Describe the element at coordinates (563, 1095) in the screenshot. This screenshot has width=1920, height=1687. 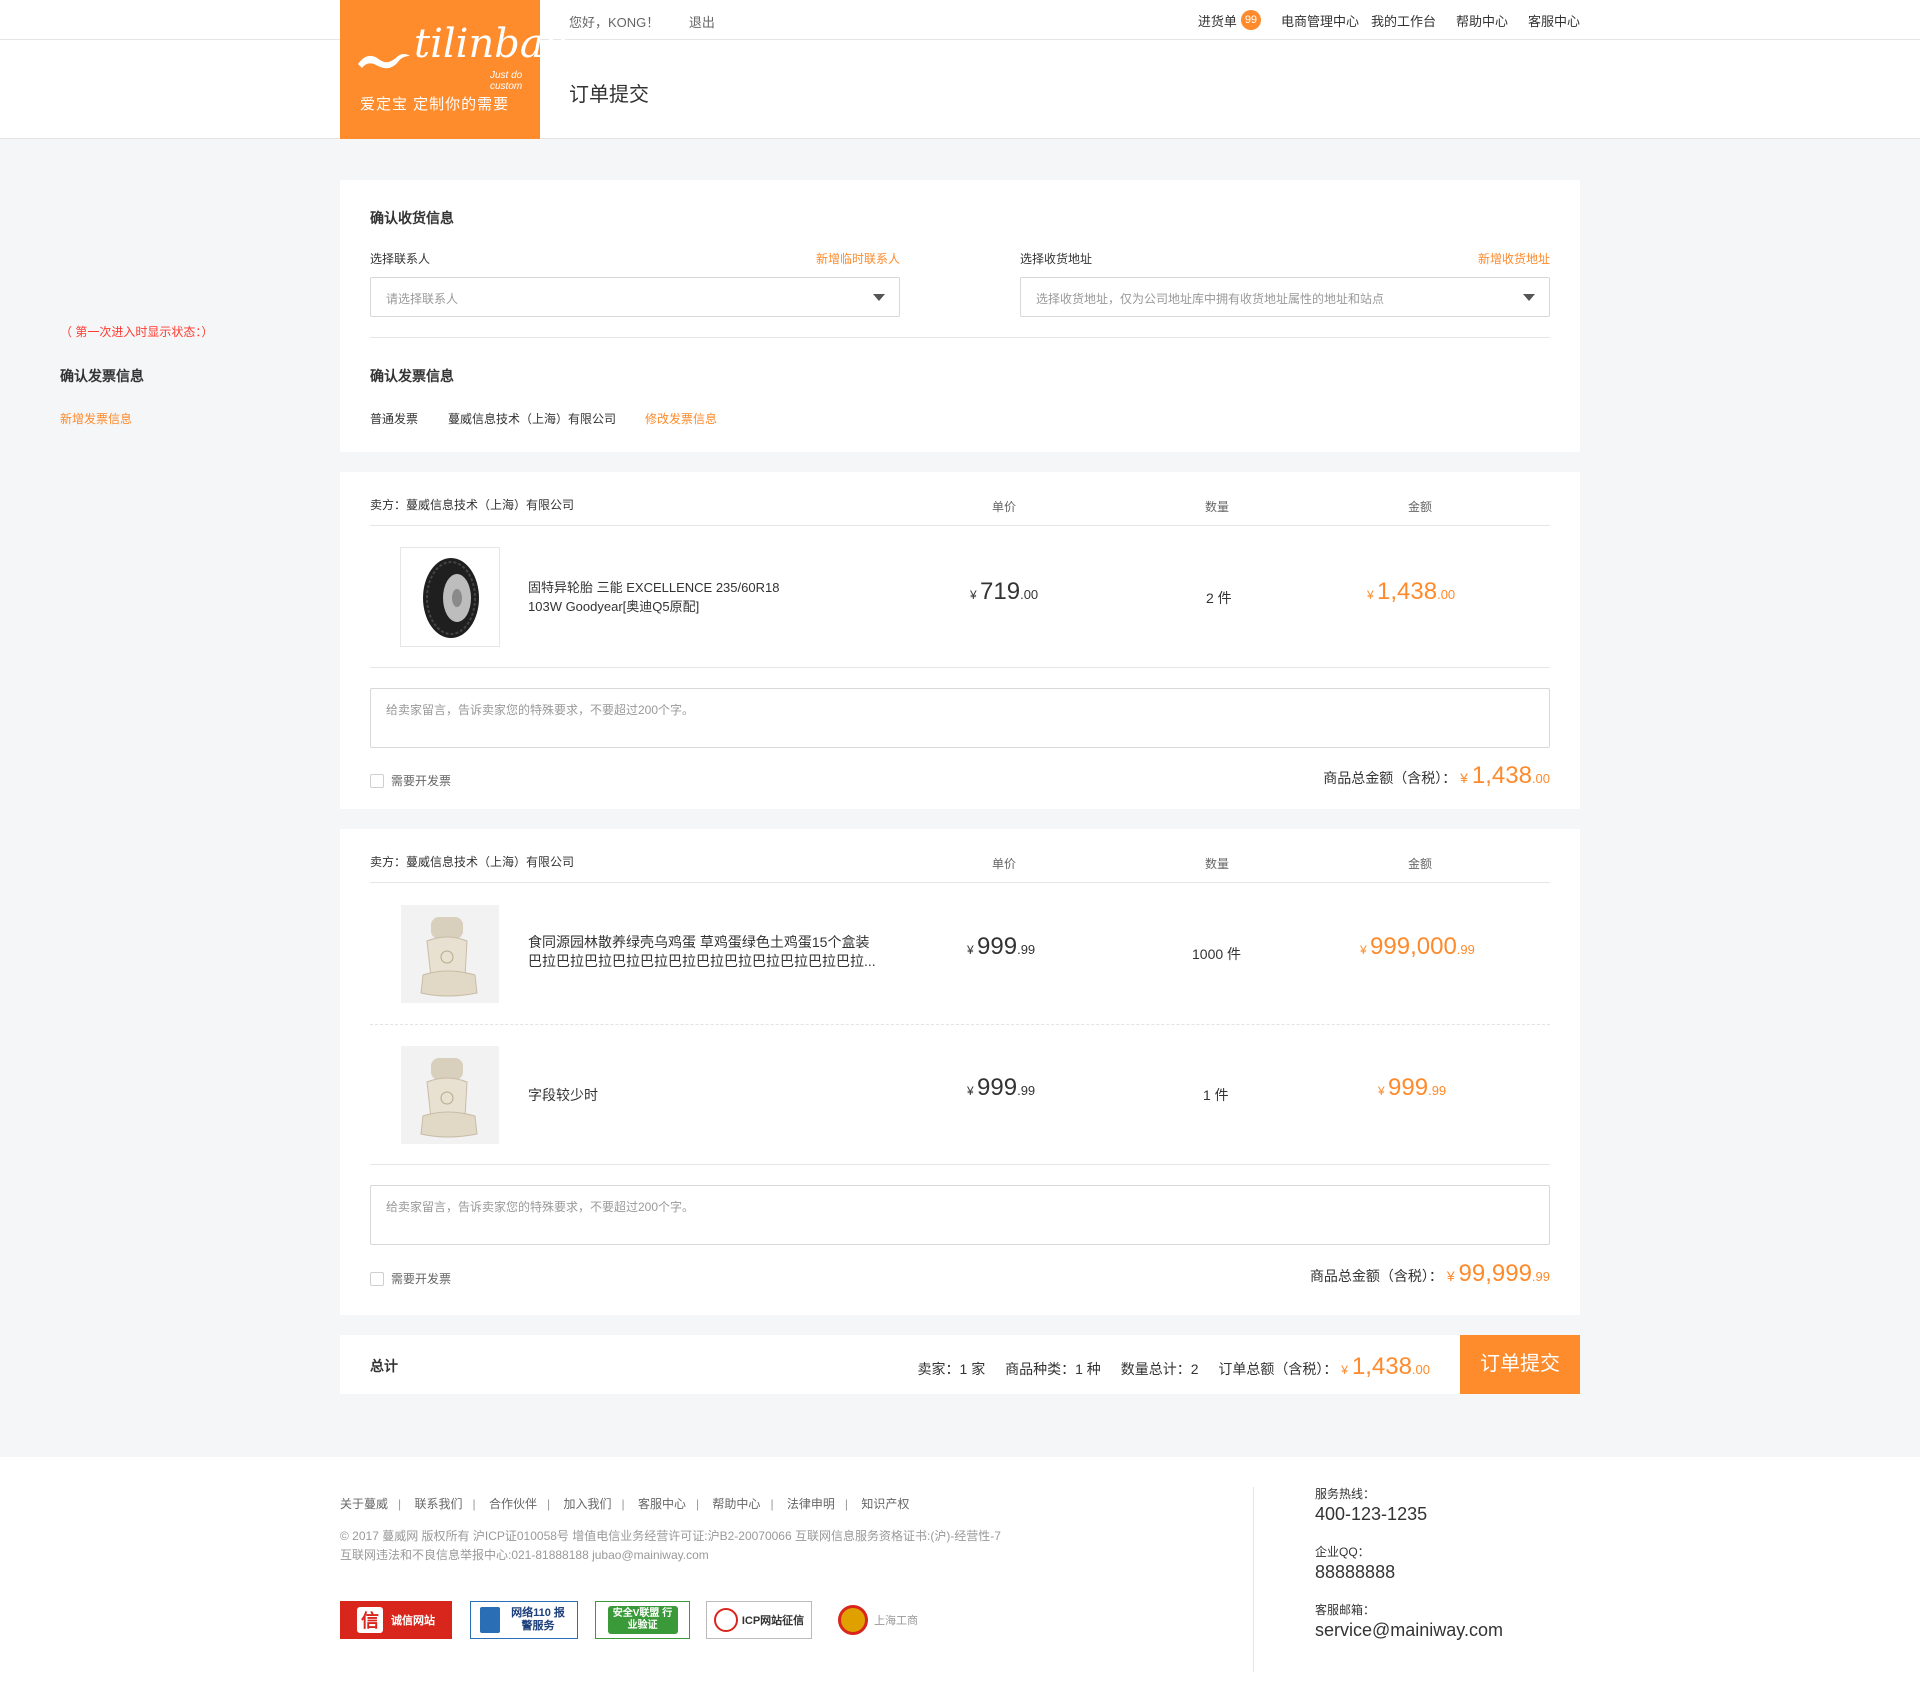
I see `product-name: 字段较少时` at that location.